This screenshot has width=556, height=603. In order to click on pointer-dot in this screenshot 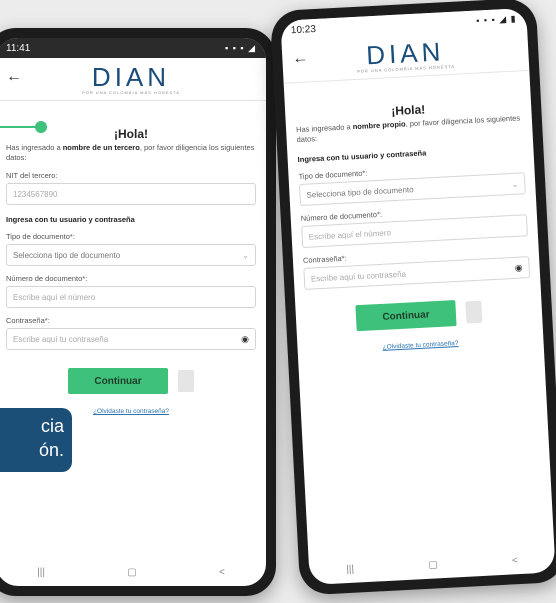, I will do `click(41, 127)`.